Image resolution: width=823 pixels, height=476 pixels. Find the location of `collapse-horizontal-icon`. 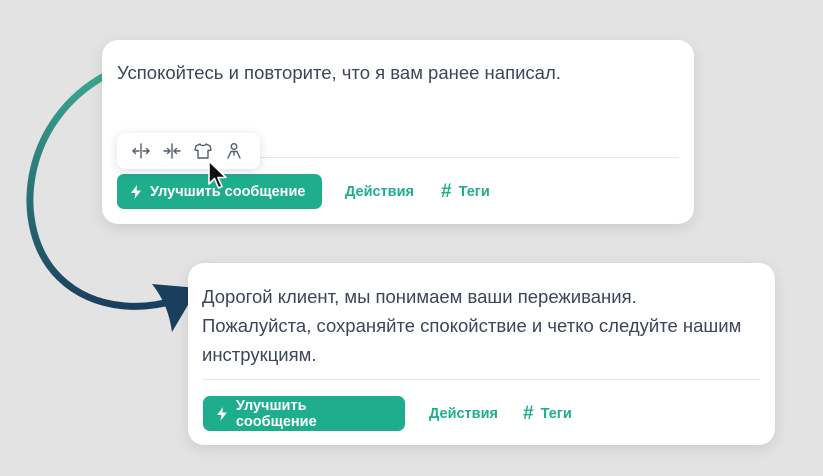

collapse-horizontal-icon is located at coordinates (172, 151).